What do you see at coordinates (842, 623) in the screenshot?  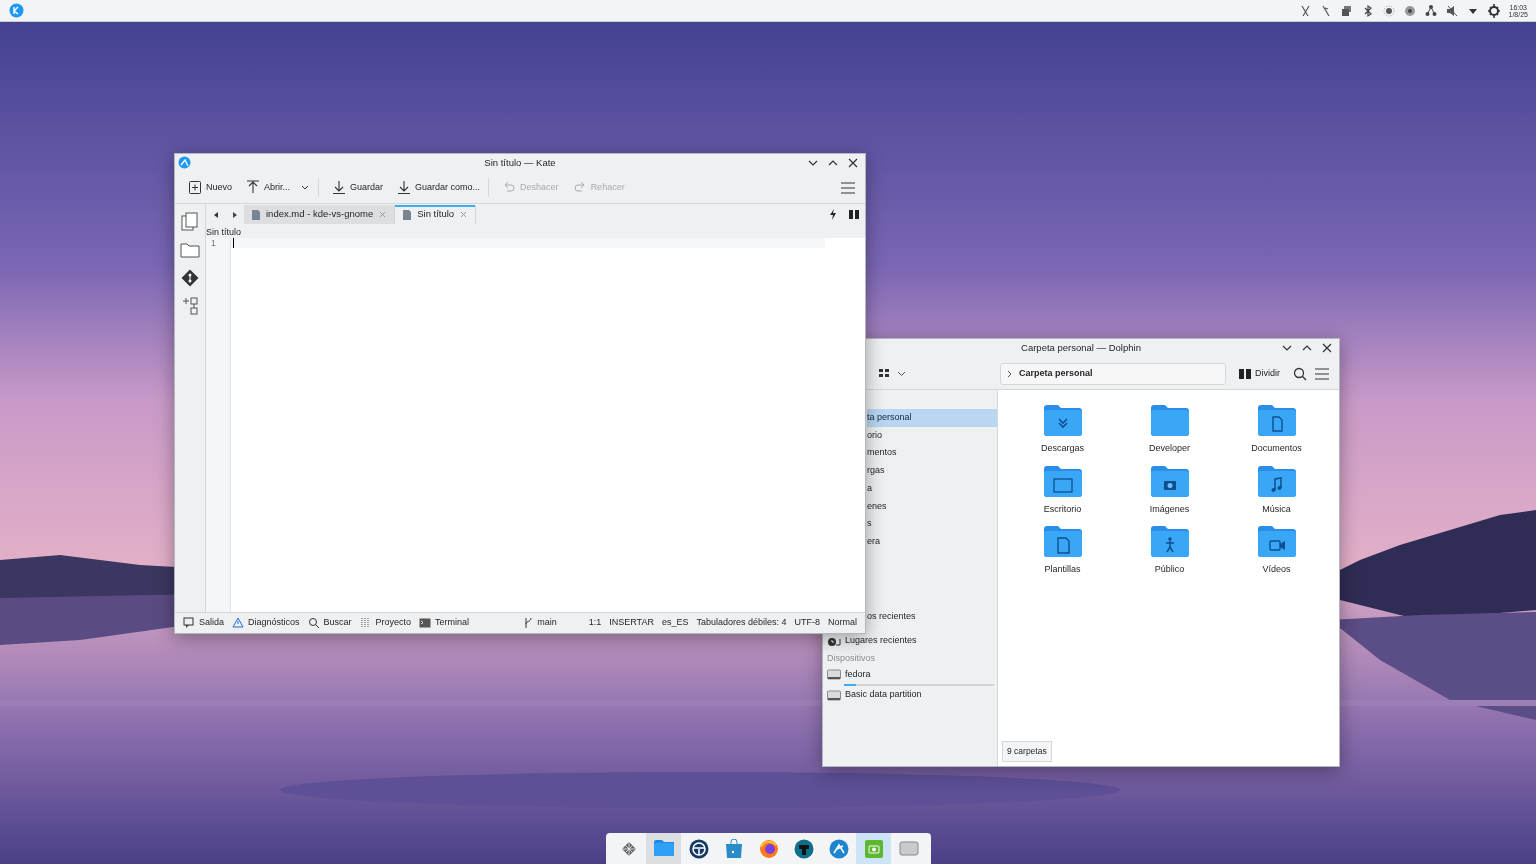 I see `status-button: Normal` at bounding box center [842, 623].